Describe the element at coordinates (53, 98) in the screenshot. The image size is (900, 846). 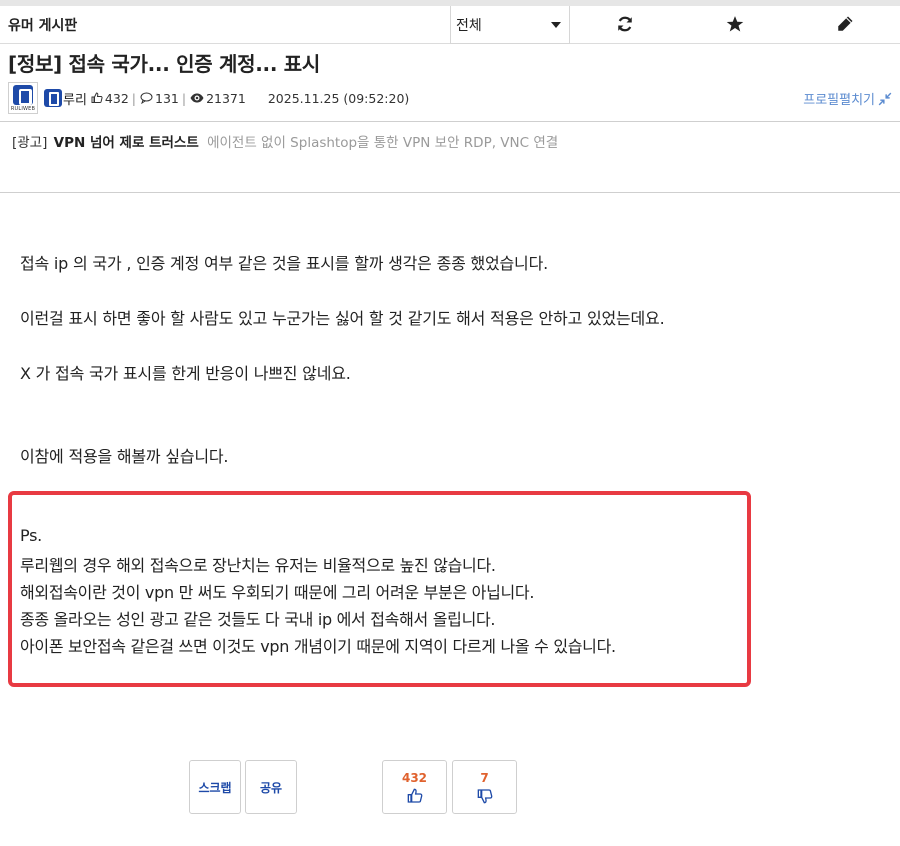
I see `user-level-icon` at that location.